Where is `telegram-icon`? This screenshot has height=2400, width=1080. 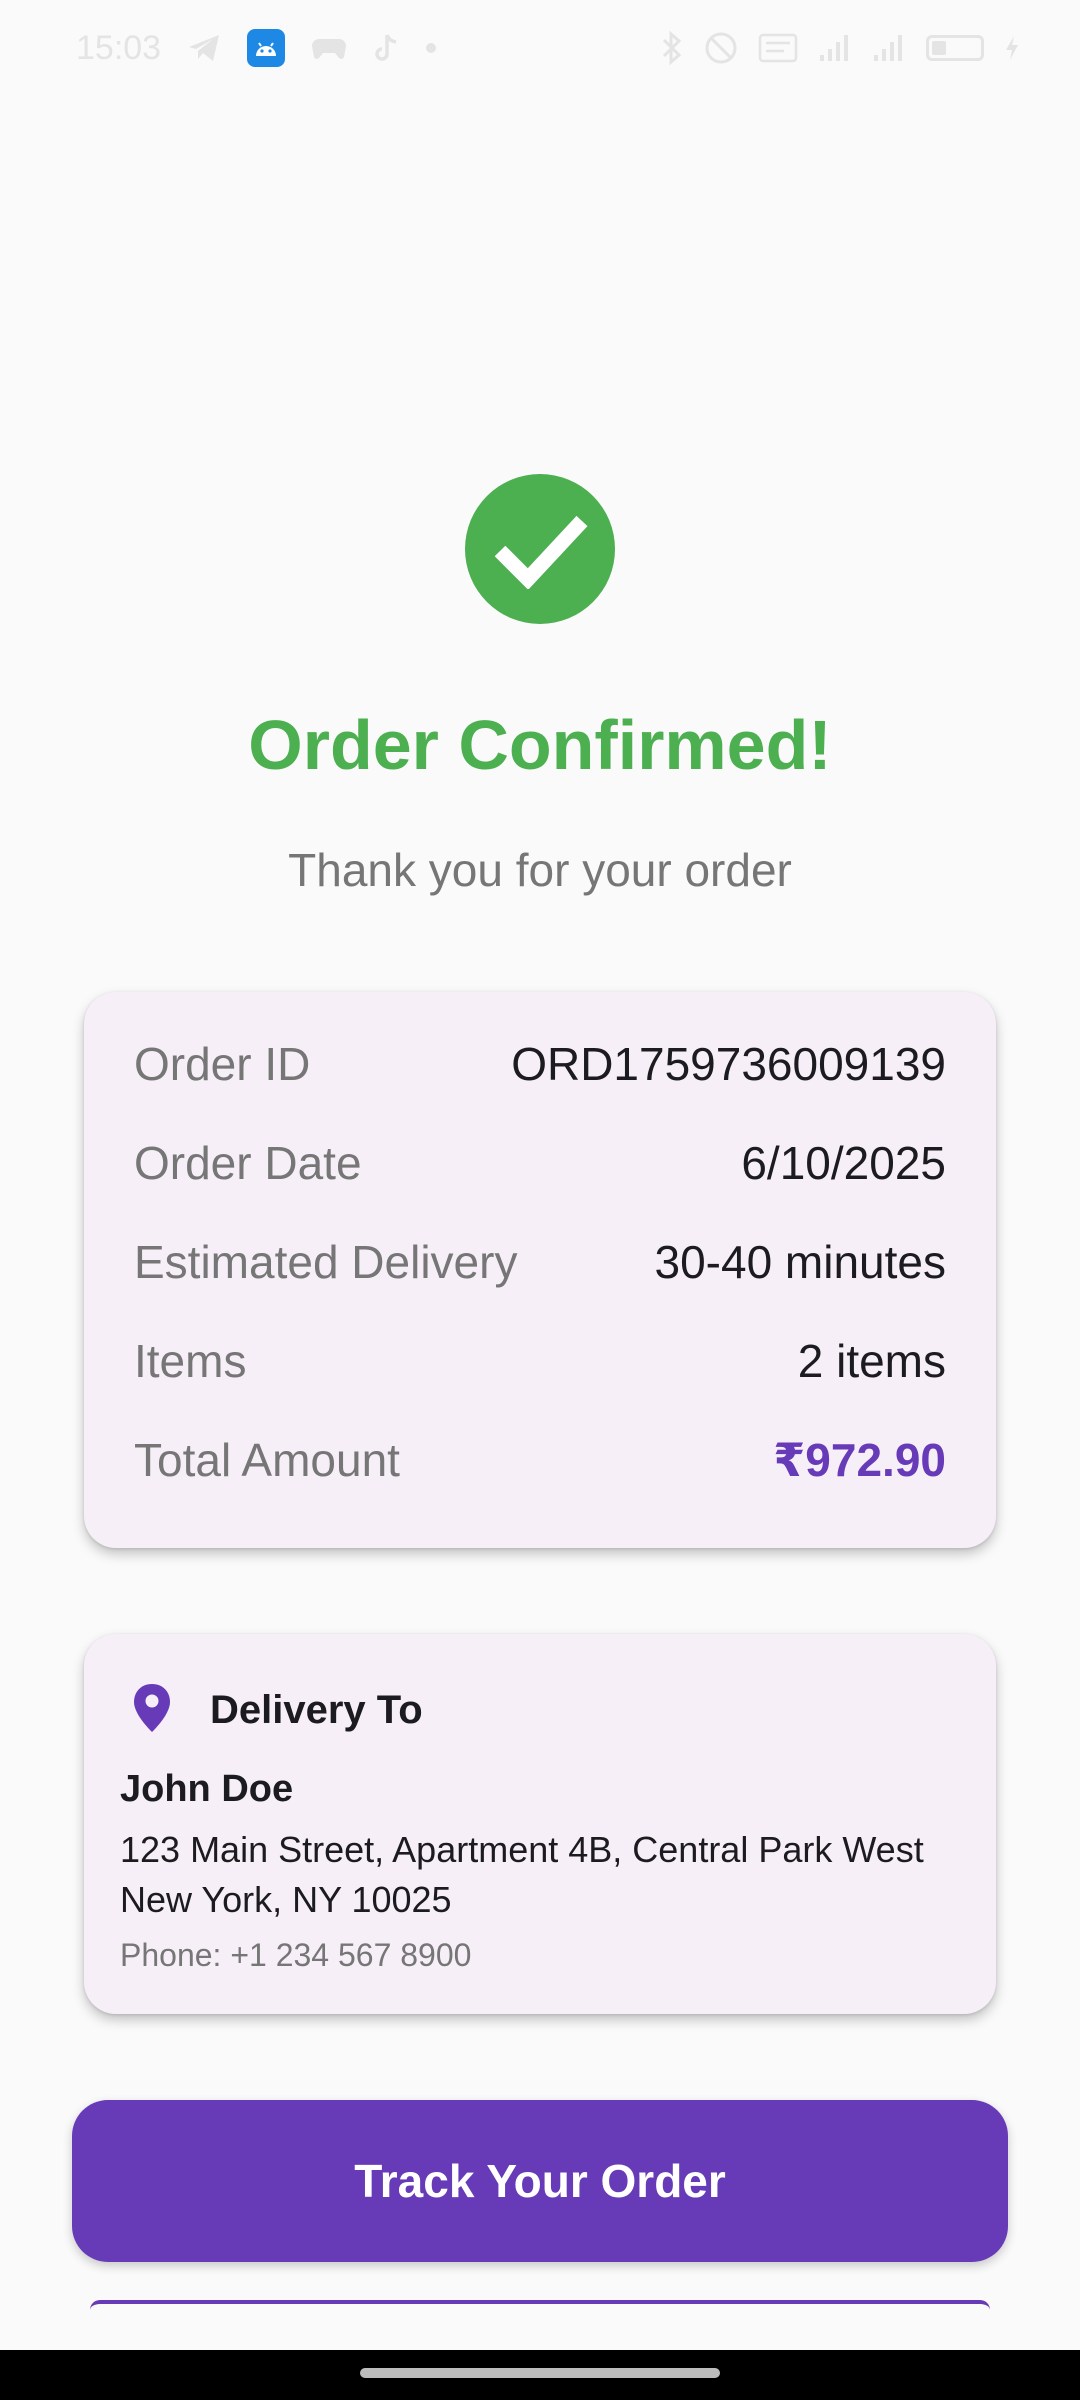 telegram-icon is located at coordinates (204, 48).